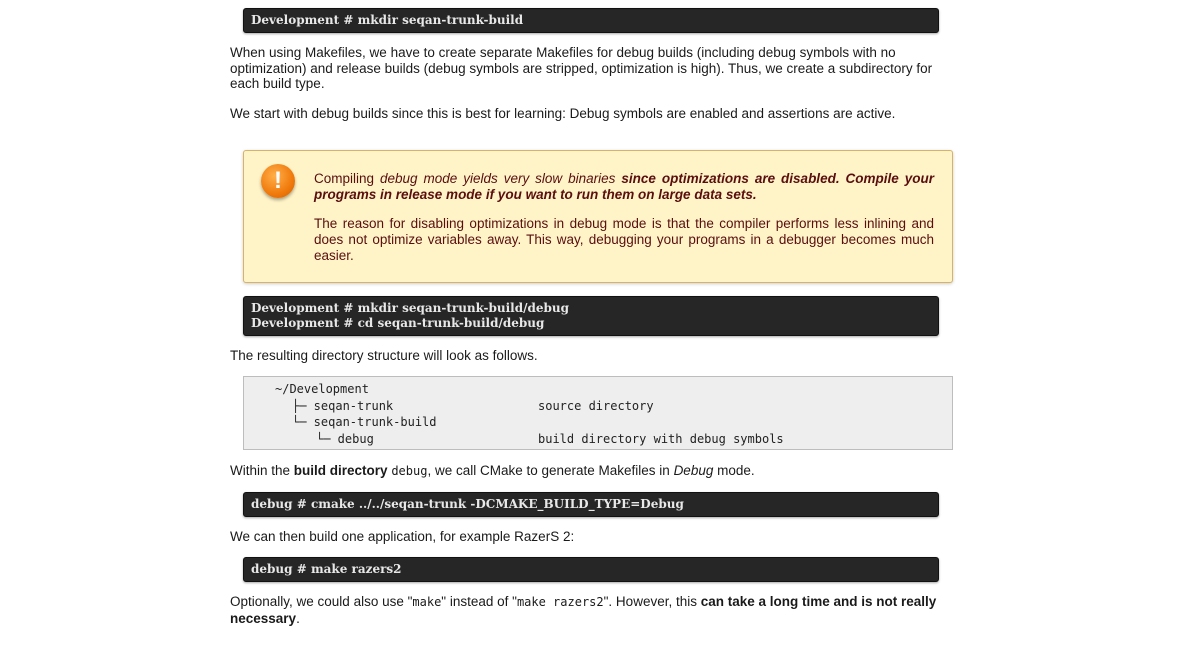 The height and width of the screenshot is (666, 1178). I want to click on tree-item-seqan-trunk: ├─ seqan-trunk, so click(343, 405).